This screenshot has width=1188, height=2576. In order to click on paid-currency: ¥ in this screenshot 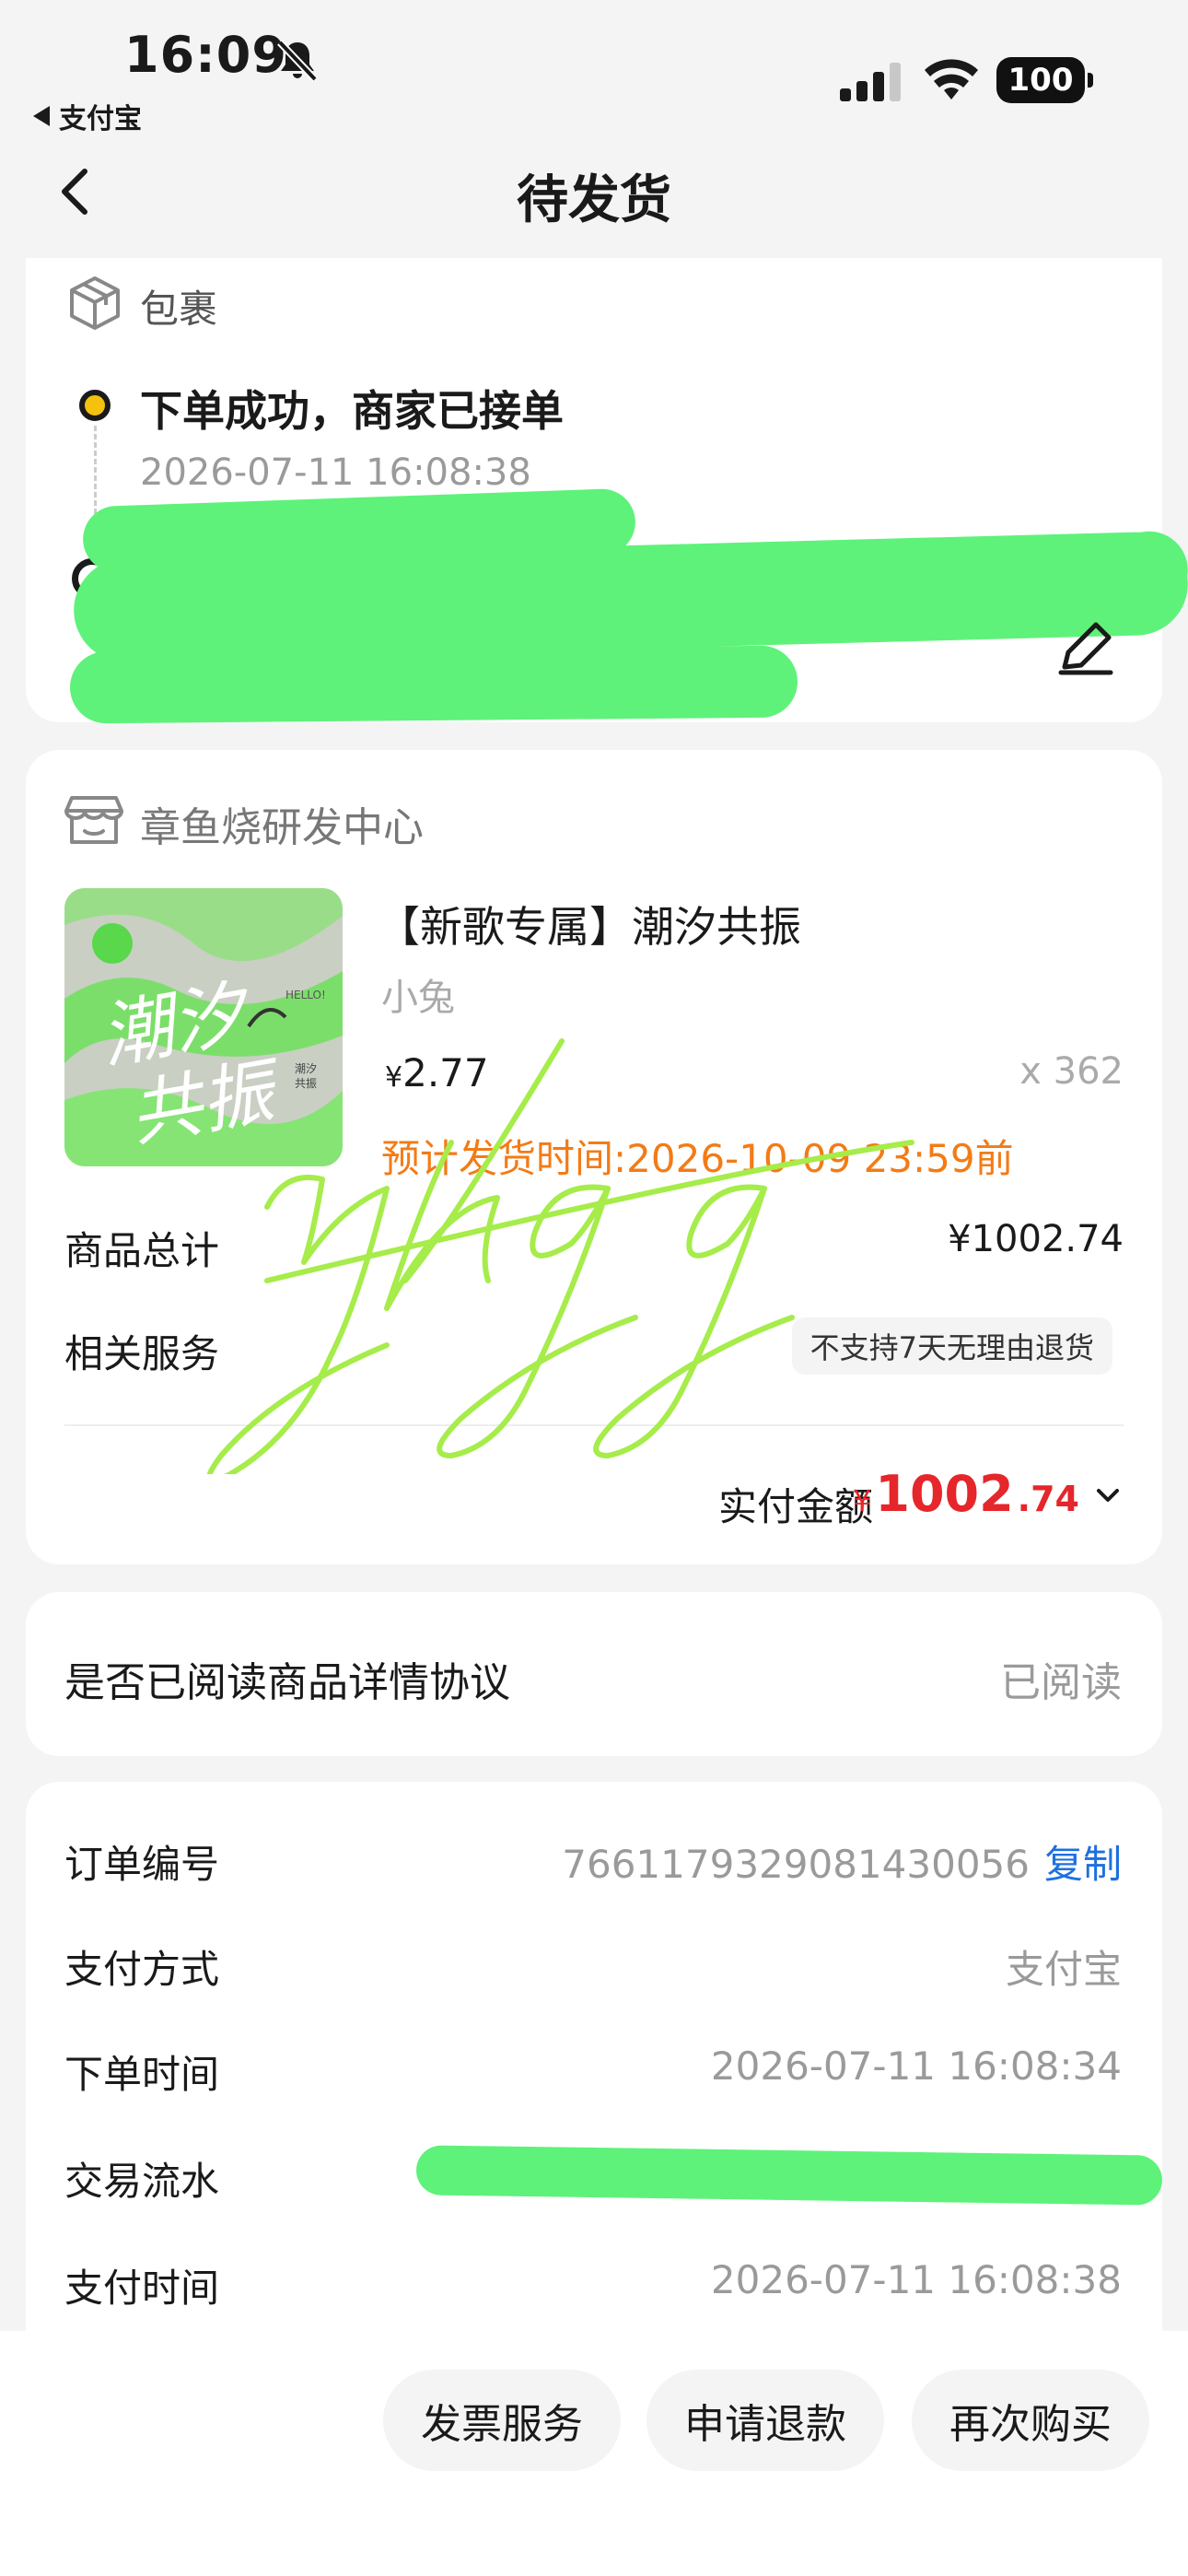, I will do `click(862, 1500)`.